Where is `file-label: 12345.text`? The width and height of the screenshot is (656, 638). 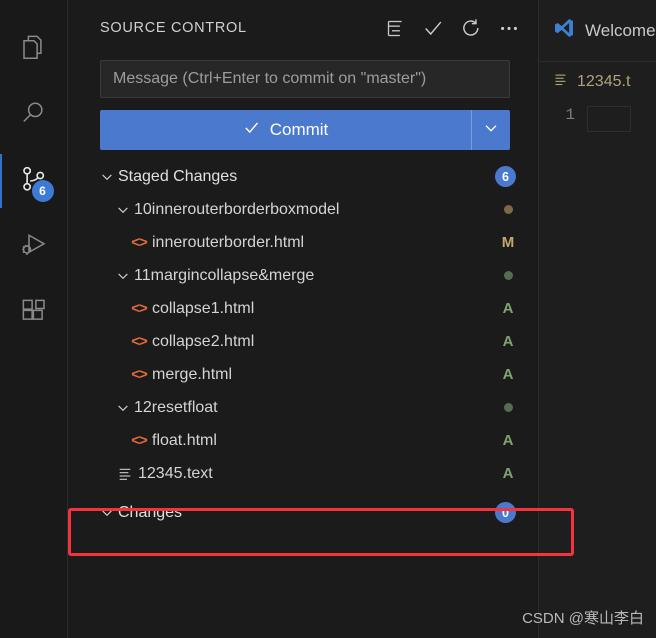 file-label: 12345.text is located at coordinates (175, 473).